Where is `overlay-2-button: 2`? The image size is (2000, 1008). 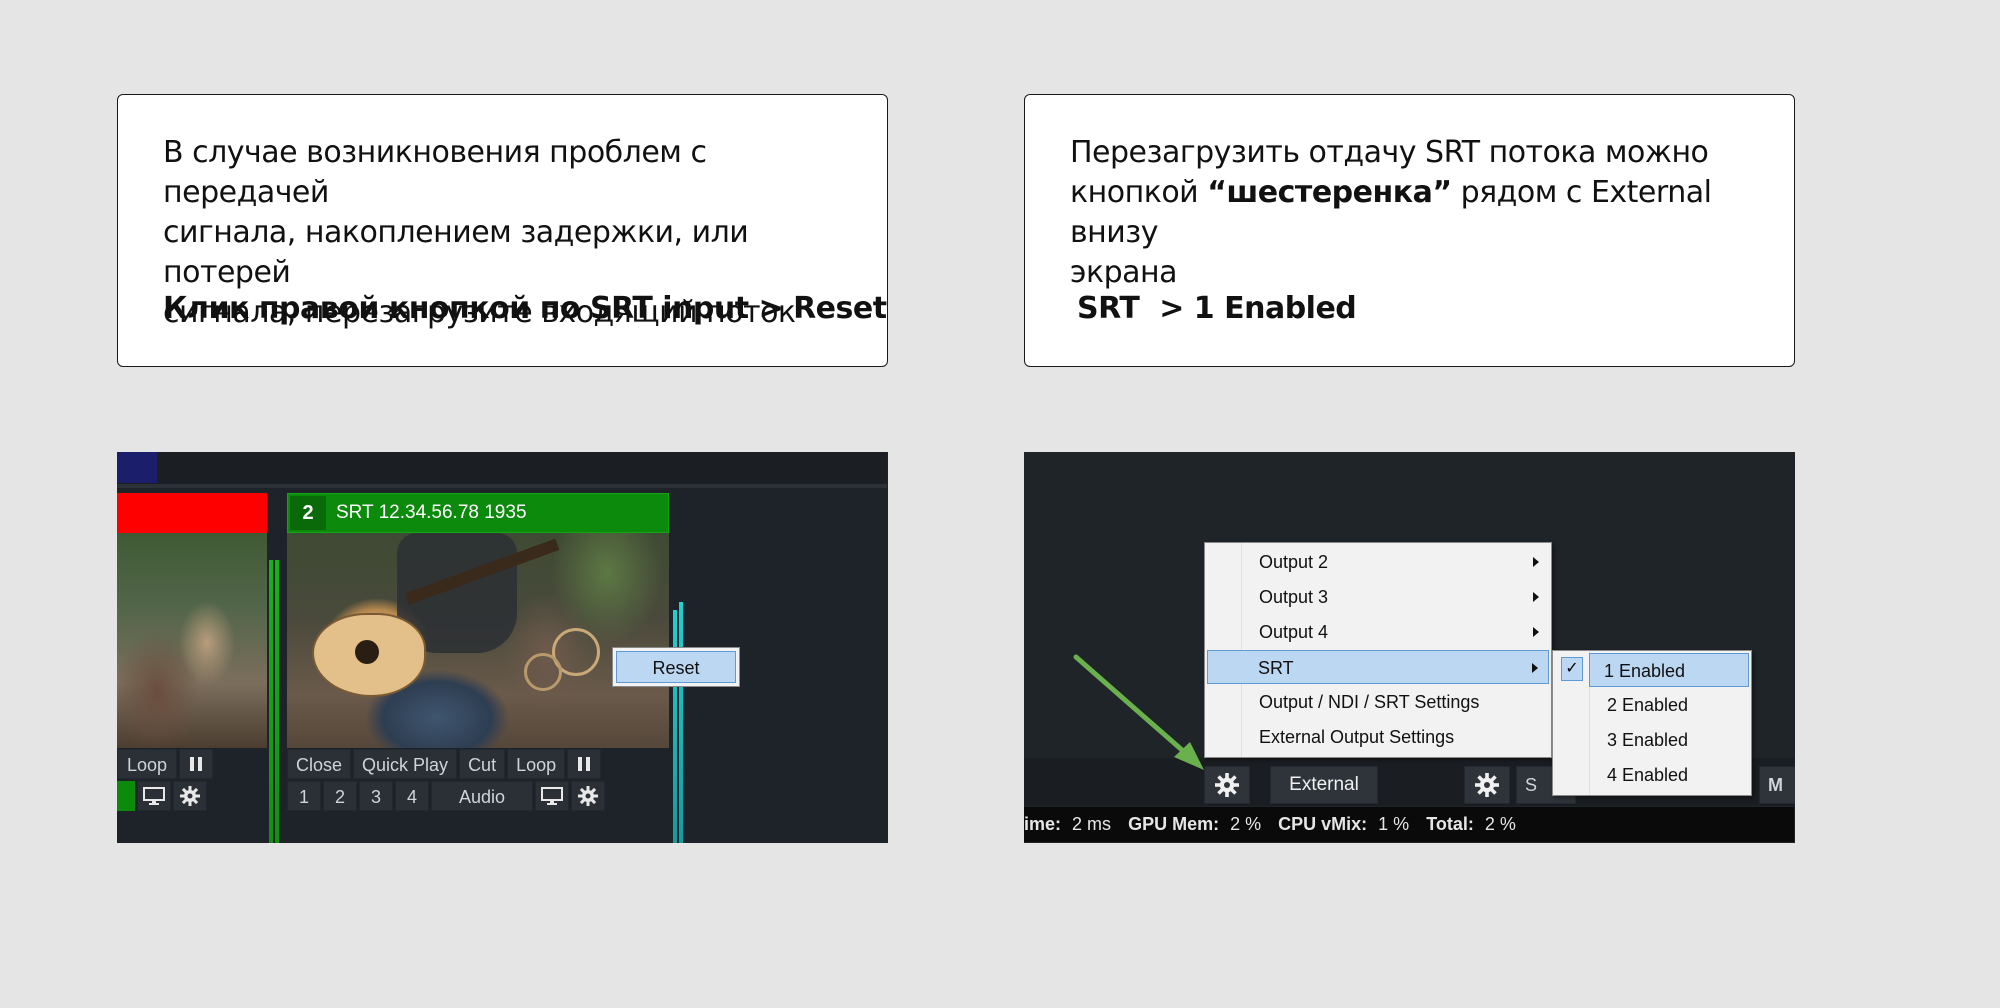 overlay-2-button: 2 is located at coordinates (340, 796).